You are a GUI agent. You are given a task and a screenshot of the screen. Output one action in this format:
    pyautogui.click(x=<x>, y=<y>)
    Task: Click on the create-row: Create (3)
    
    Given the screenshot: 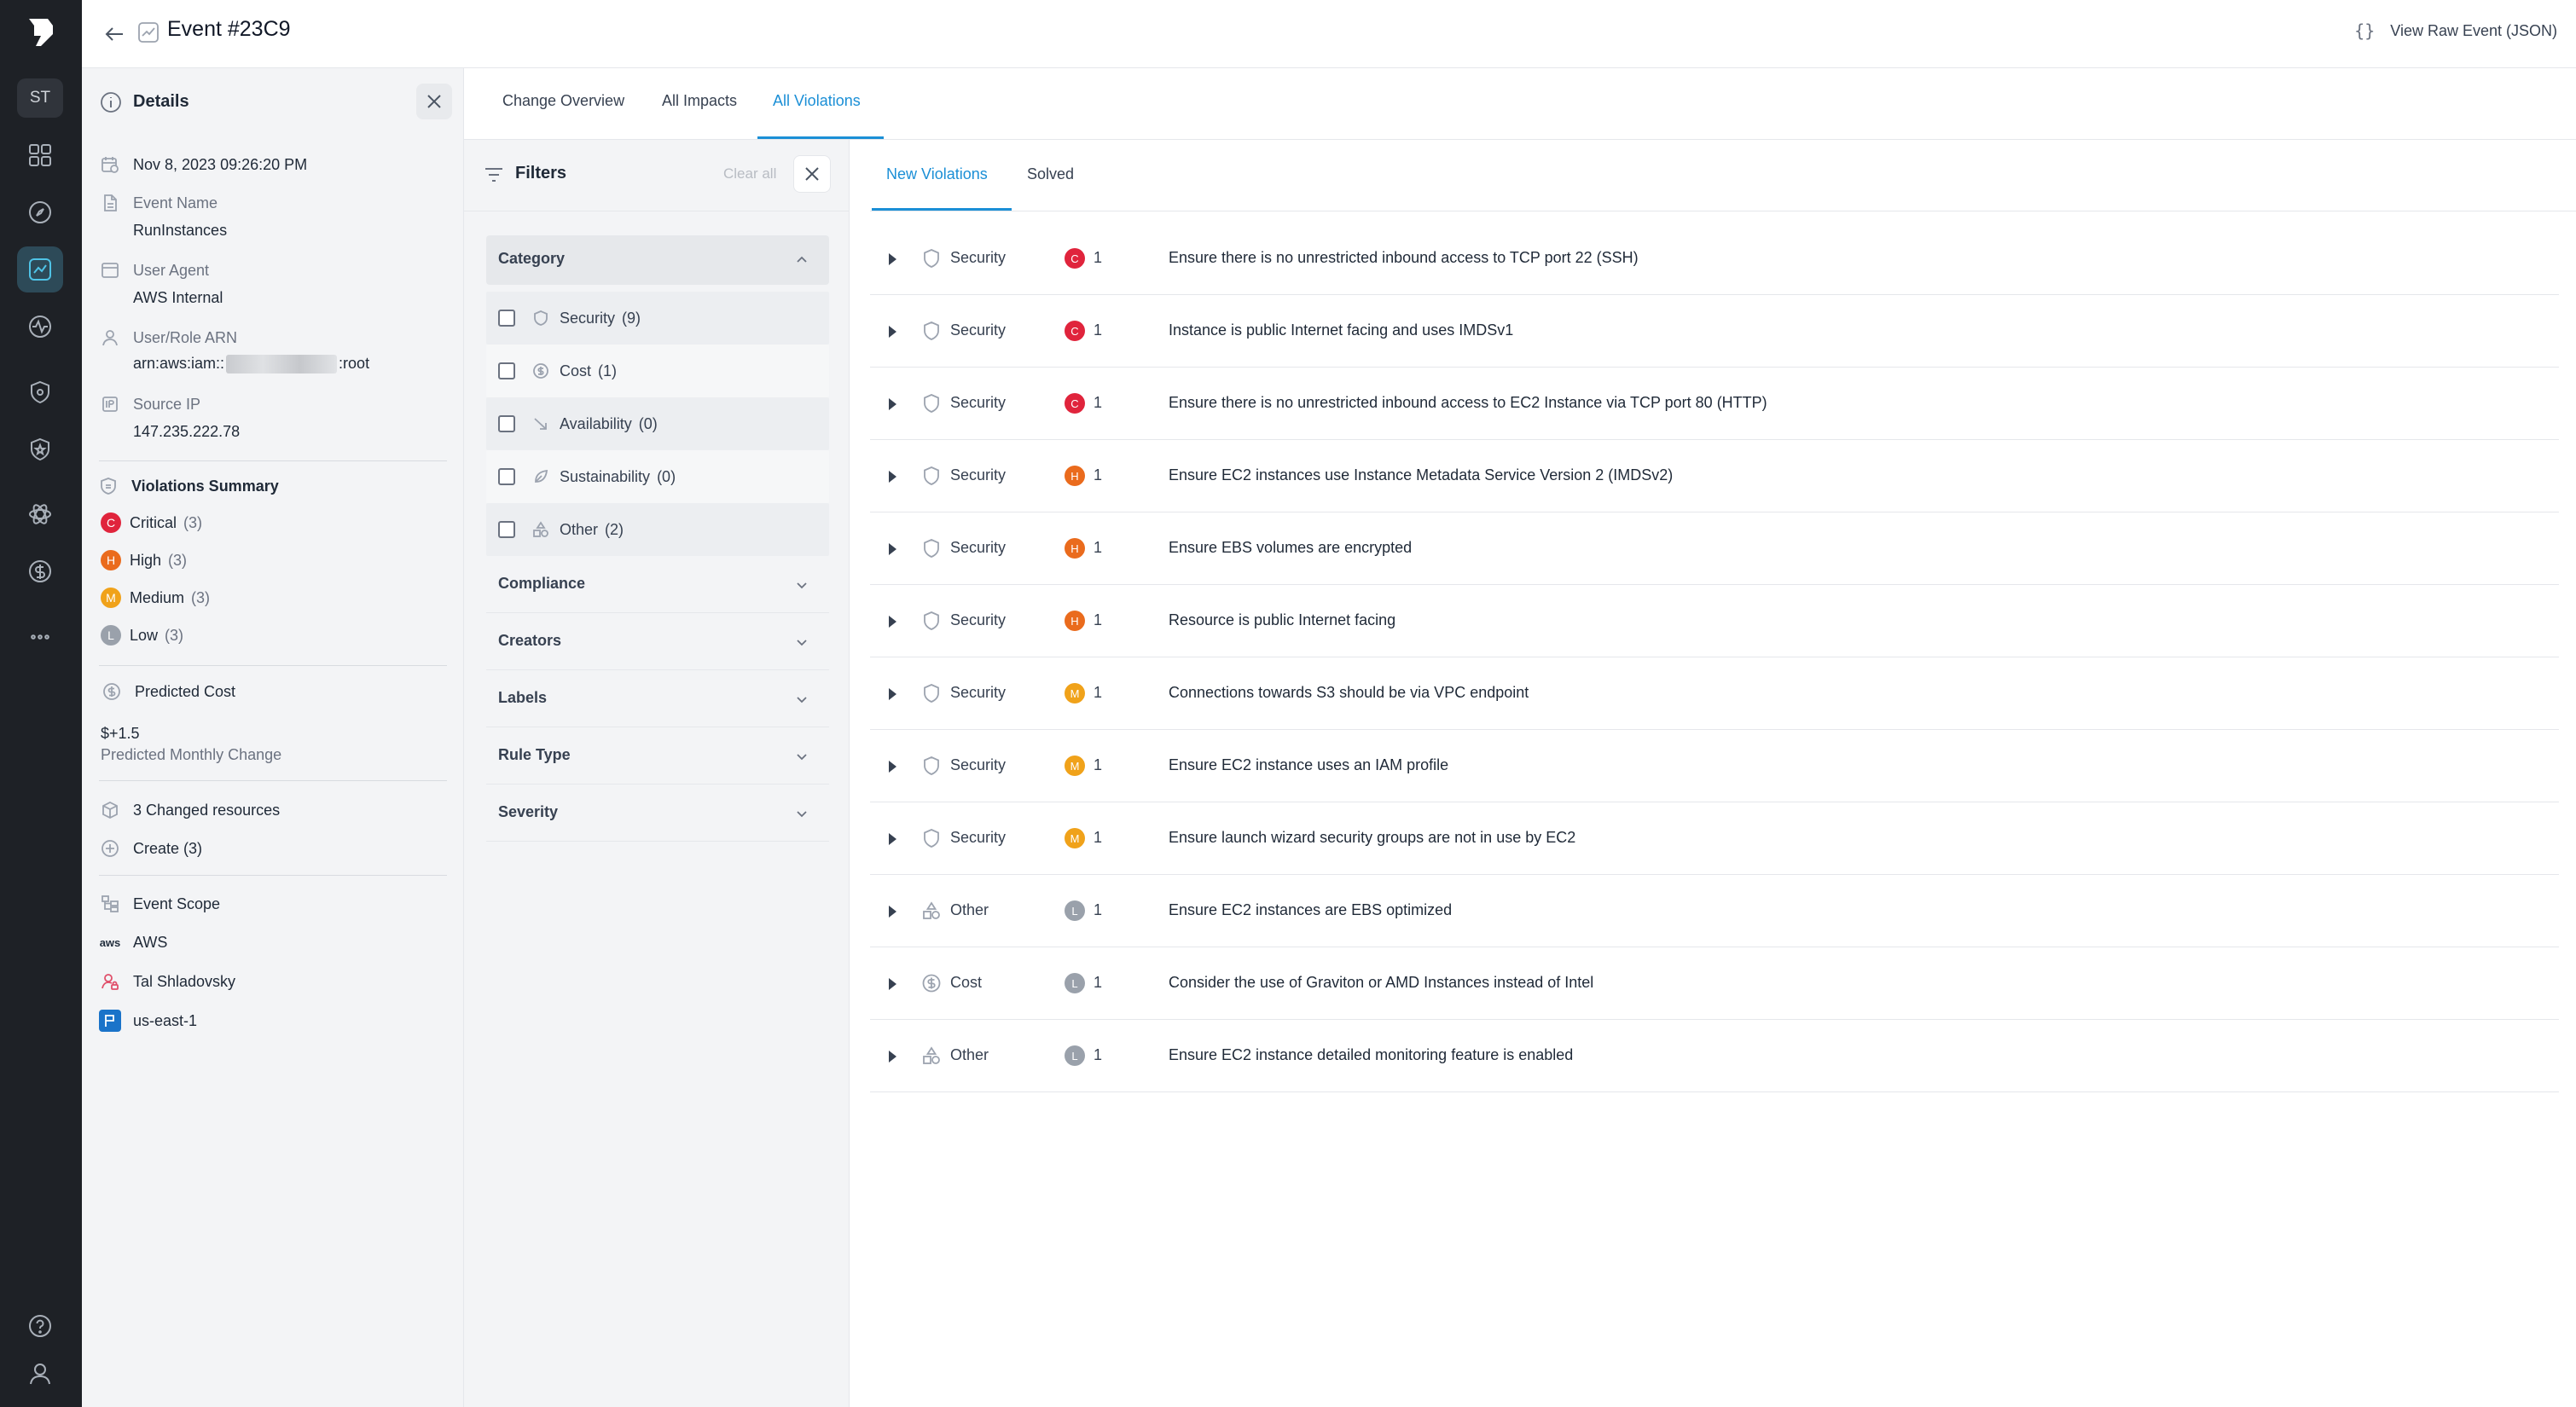 What is the action you would take?
    pyautogui.click(x=150, y=848)
    